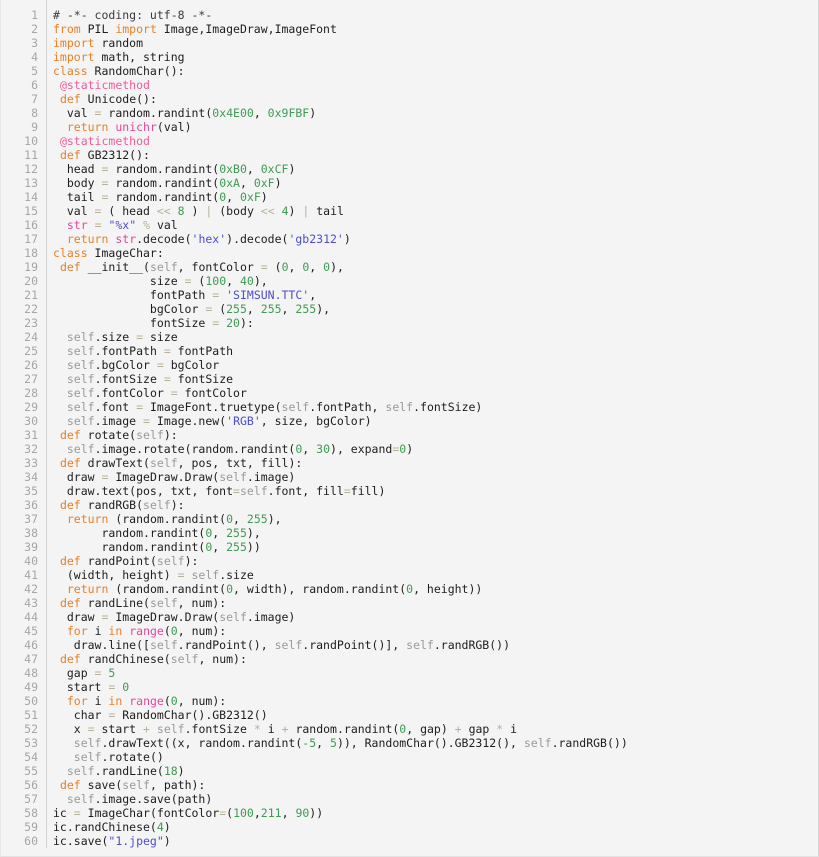  Describe the element at coordinates (435, 813) in the screenshot. I see `code-line: ic = ImageChar(fontColor=(100,211, 90))` at that location.